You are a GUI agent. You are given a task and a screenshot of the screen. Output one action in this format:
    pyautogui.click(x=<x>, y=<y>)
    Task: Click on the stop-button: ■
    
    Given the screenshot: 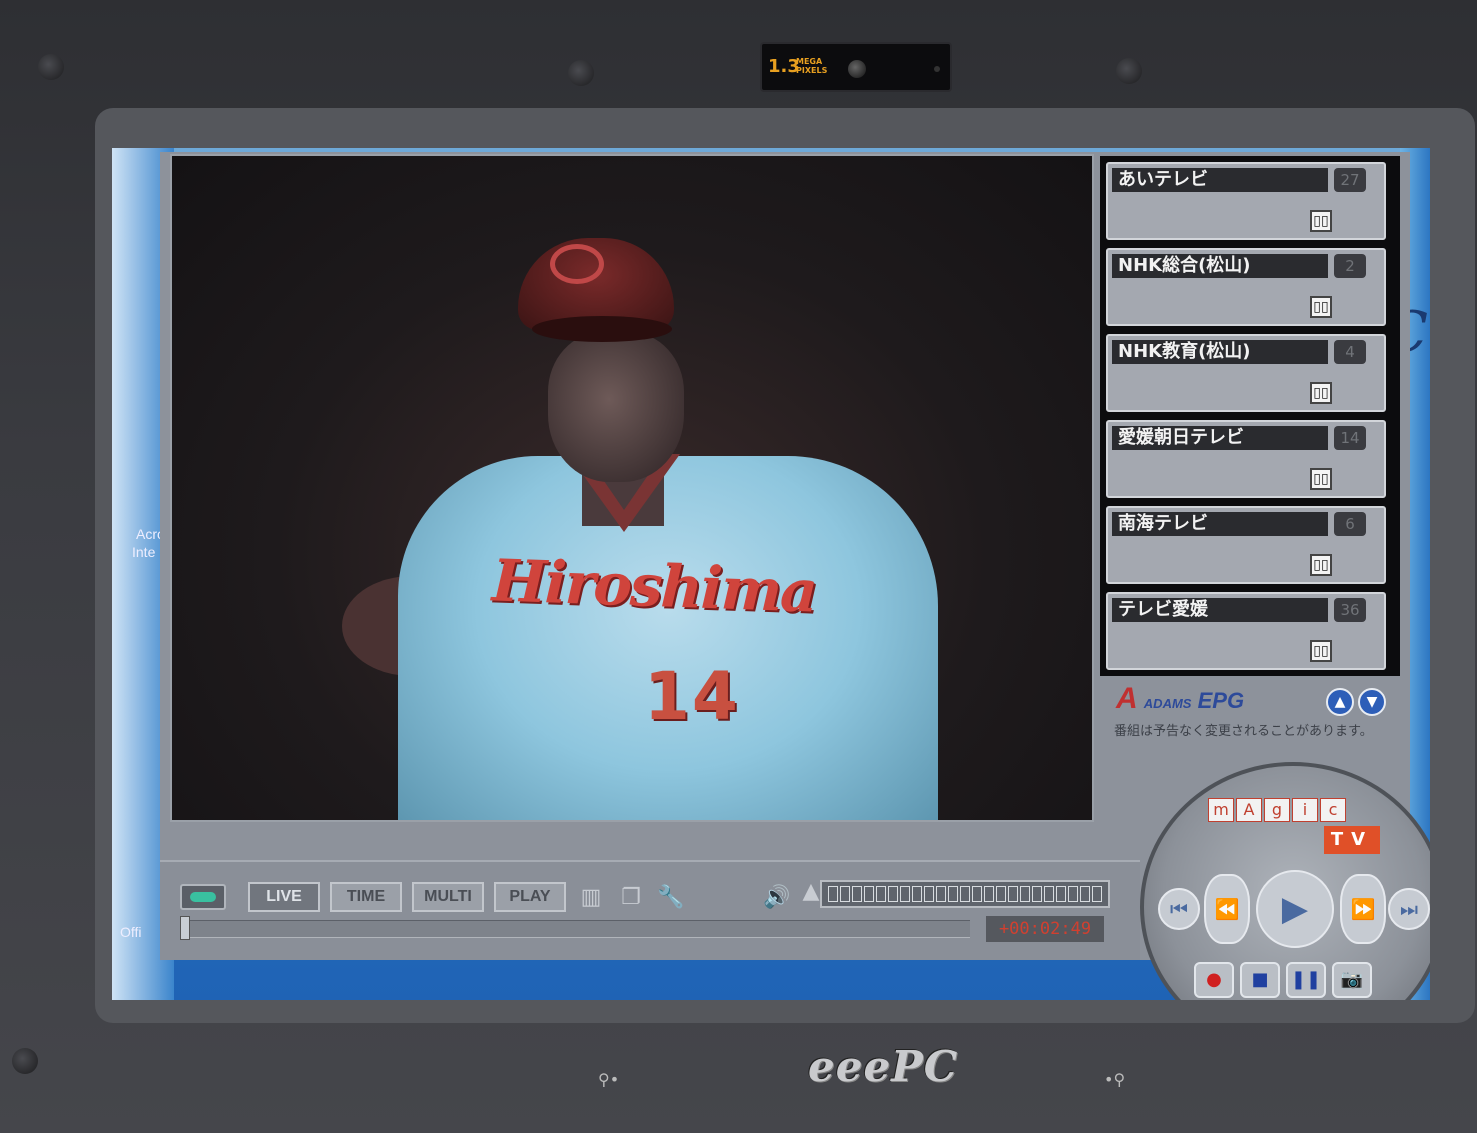 What is the action you would take?
    pyautogui.click(x=1260, y=980)
    